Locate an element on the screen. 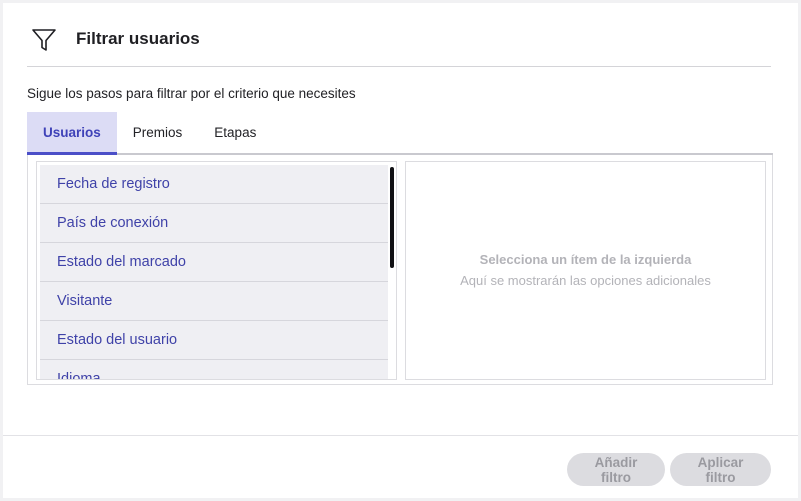  add-filter-button: Añadir filtro is located at coordinates (616, 469).